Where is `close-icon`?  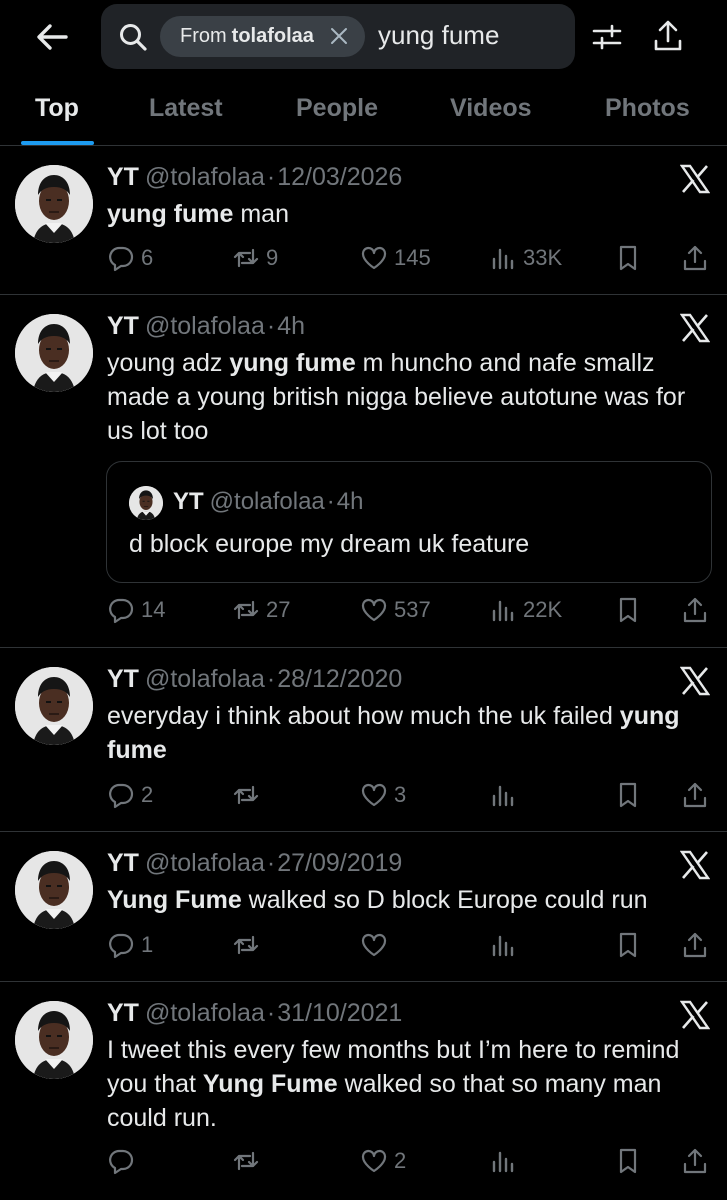
close-icon is located at coordinates (339, 36).